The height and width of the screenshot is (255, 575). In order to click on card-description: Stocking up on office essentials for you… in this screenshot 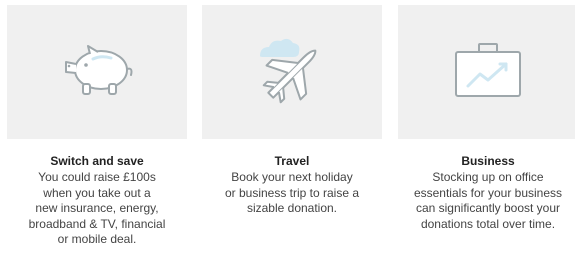, I will do `click(486, 201)`.